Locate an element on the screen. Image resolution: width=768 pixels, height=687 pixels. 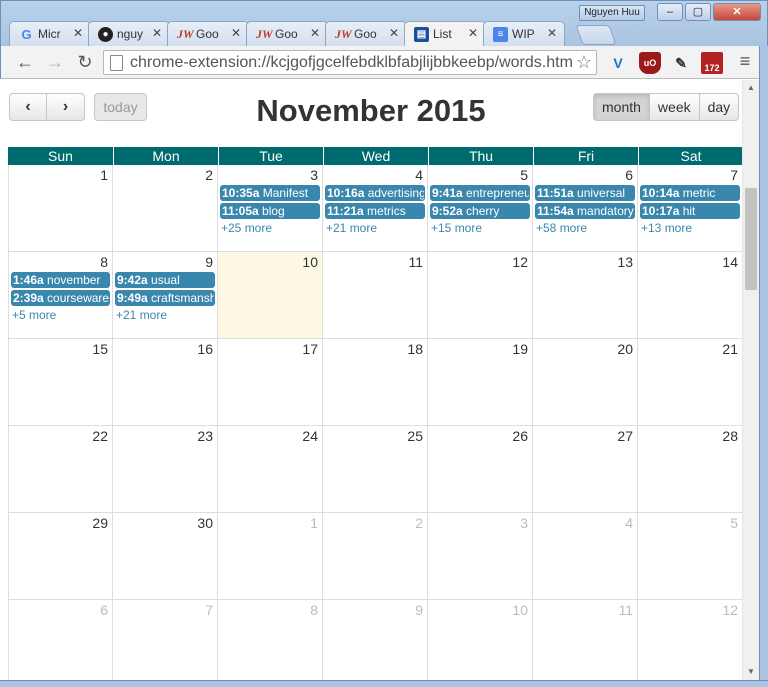
tab-goo-1: JW Goo ✕ is located at coordinates (208, 34).